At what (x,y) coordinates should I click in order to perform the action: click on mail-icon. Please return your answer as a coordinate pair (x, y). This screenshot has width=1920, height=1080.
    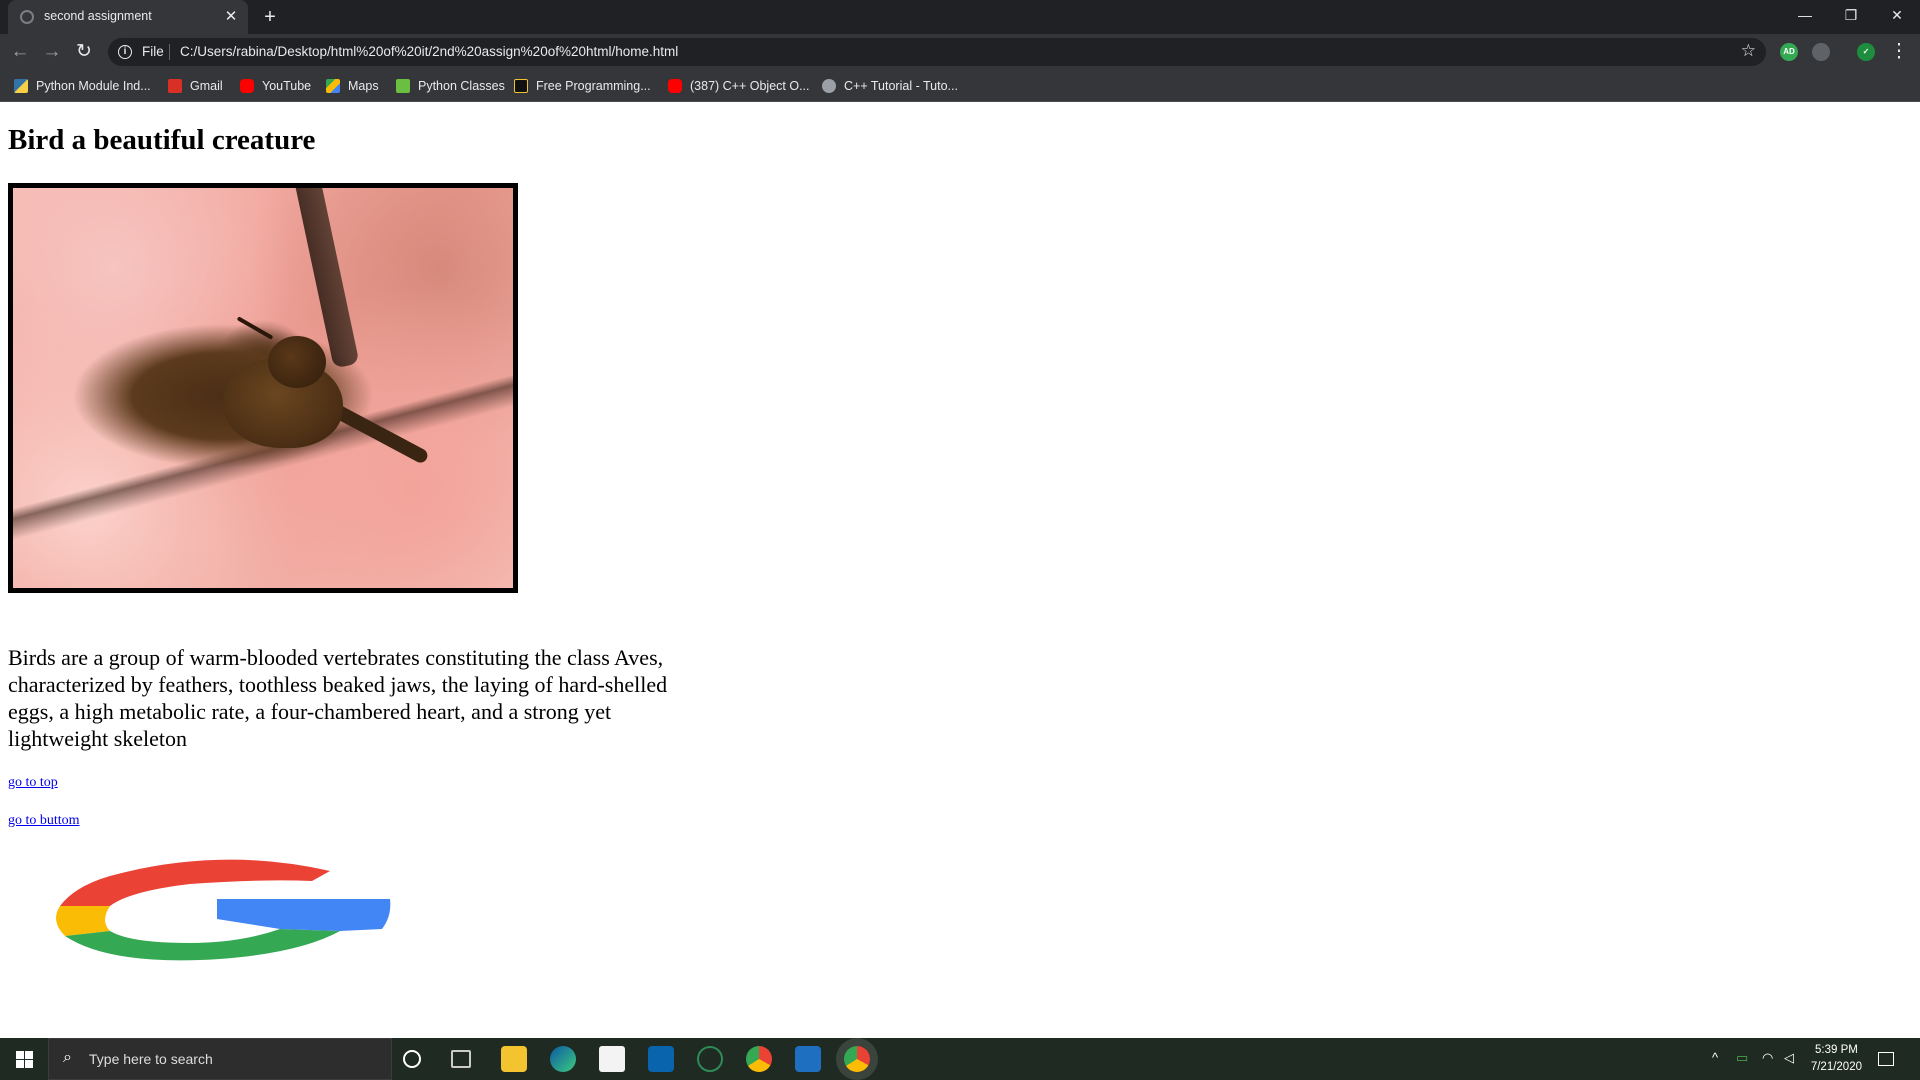
    Looking at the image, I should click on (661, 1059).